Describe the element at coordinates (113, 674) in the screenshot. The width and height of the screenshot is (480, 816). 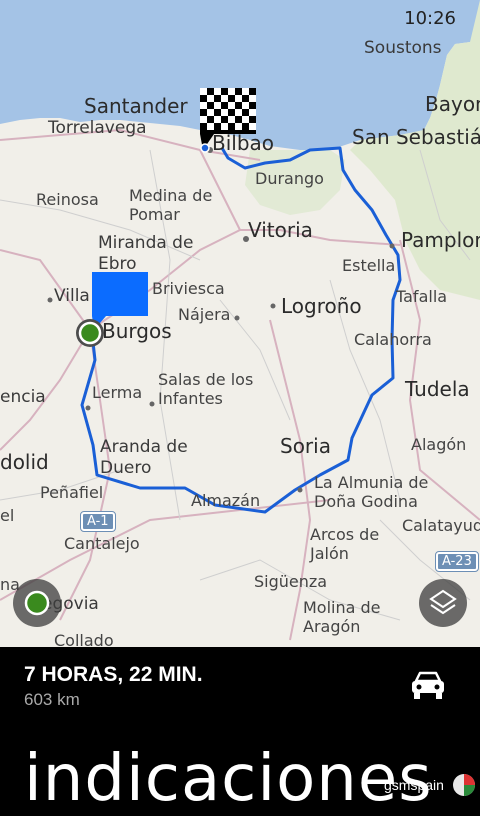
I see `route-duration: 7 HORAS, 22 MIN.` at that location.